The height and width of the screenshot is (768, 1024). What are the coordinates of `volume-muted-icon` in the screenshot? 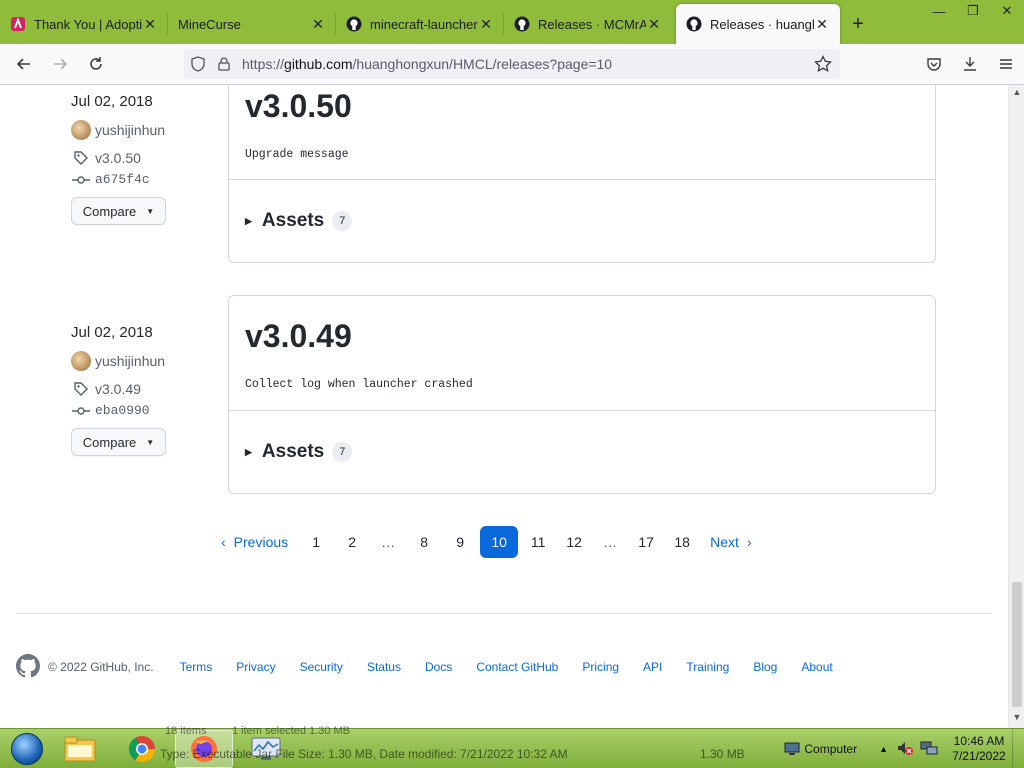 It's located at (905, 749).